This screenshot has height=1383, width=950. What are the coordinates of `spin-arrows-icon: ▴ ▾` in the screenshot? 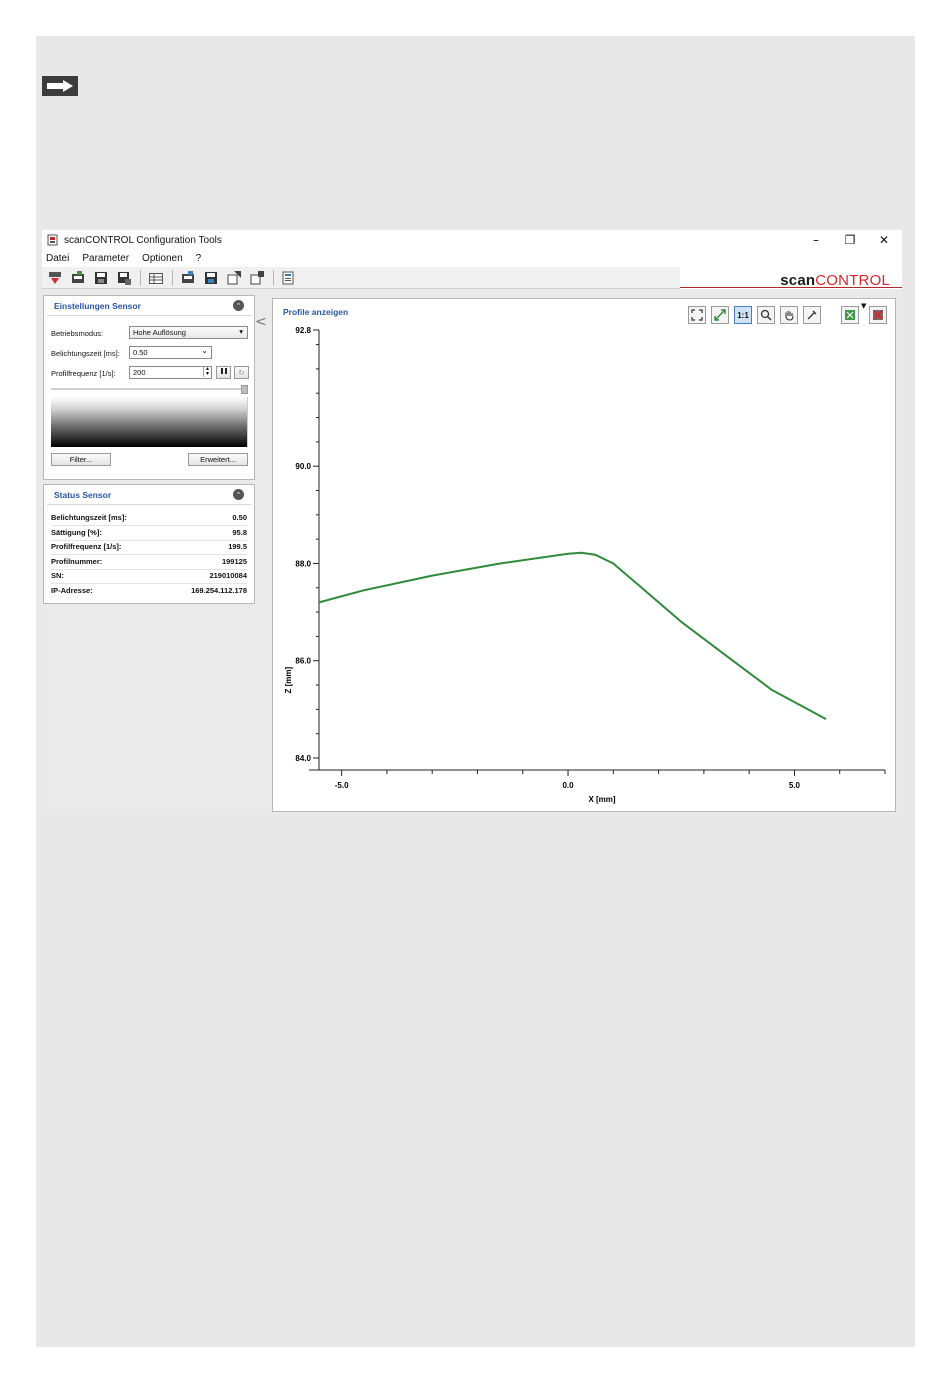 It's located at (205, 371).